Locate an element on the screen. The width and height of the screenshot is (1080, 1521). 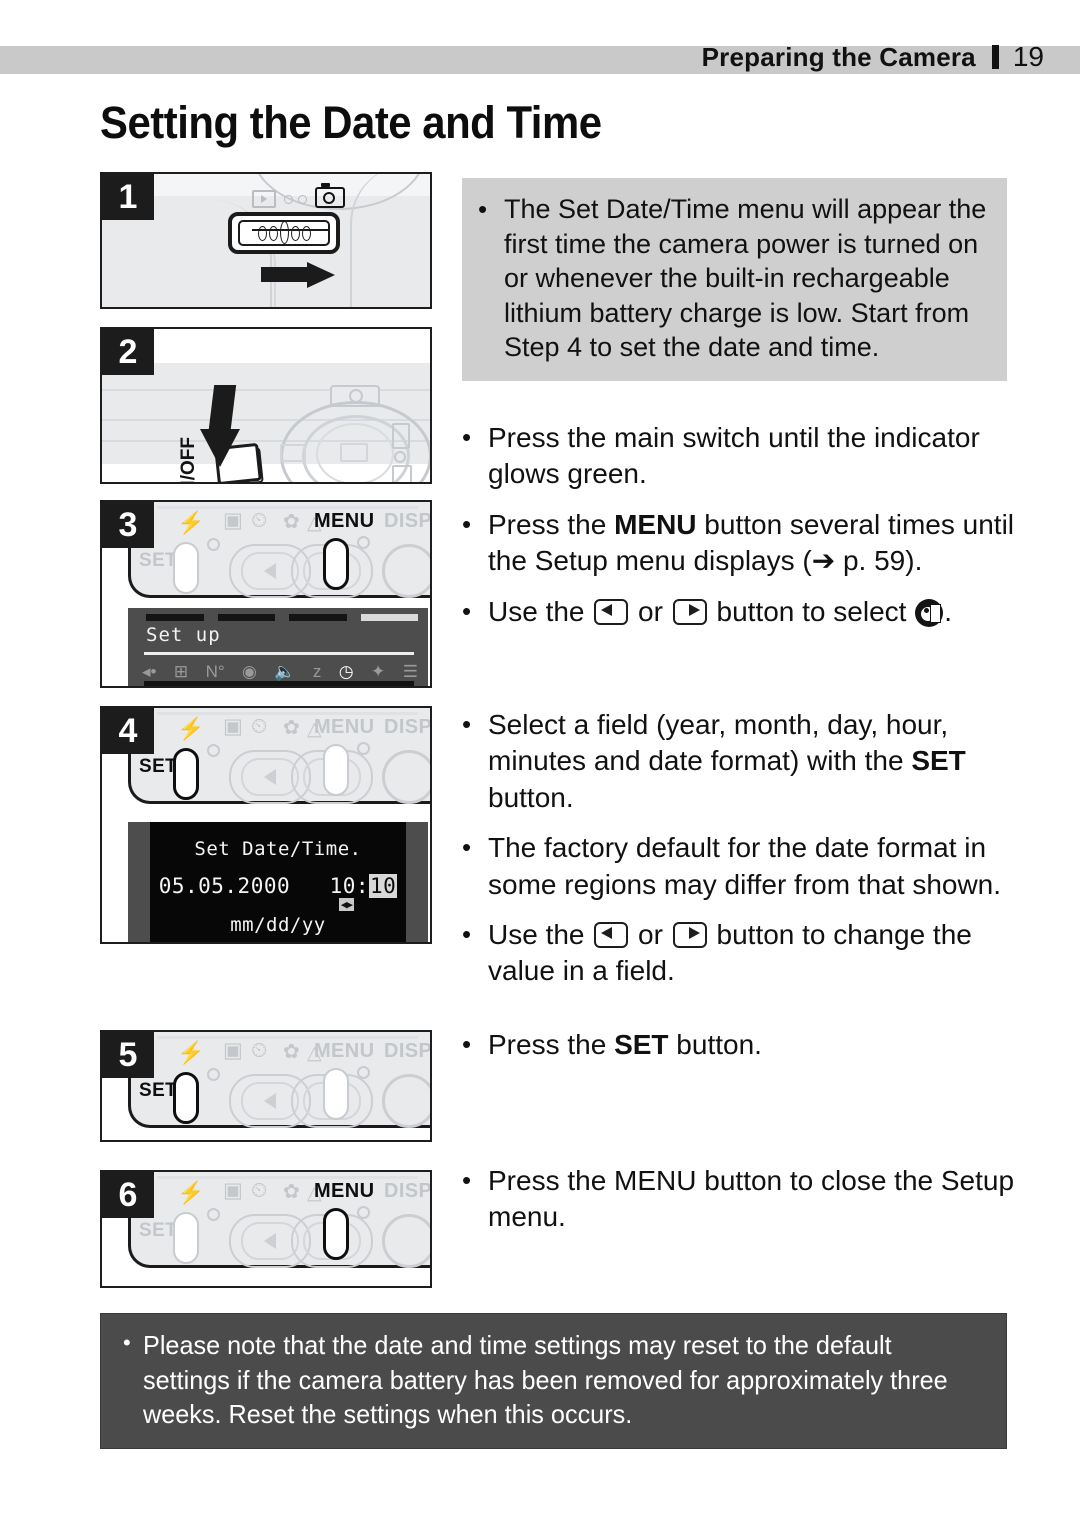
macro-flower-icon: ✿ is located at coordinates (291, 522).